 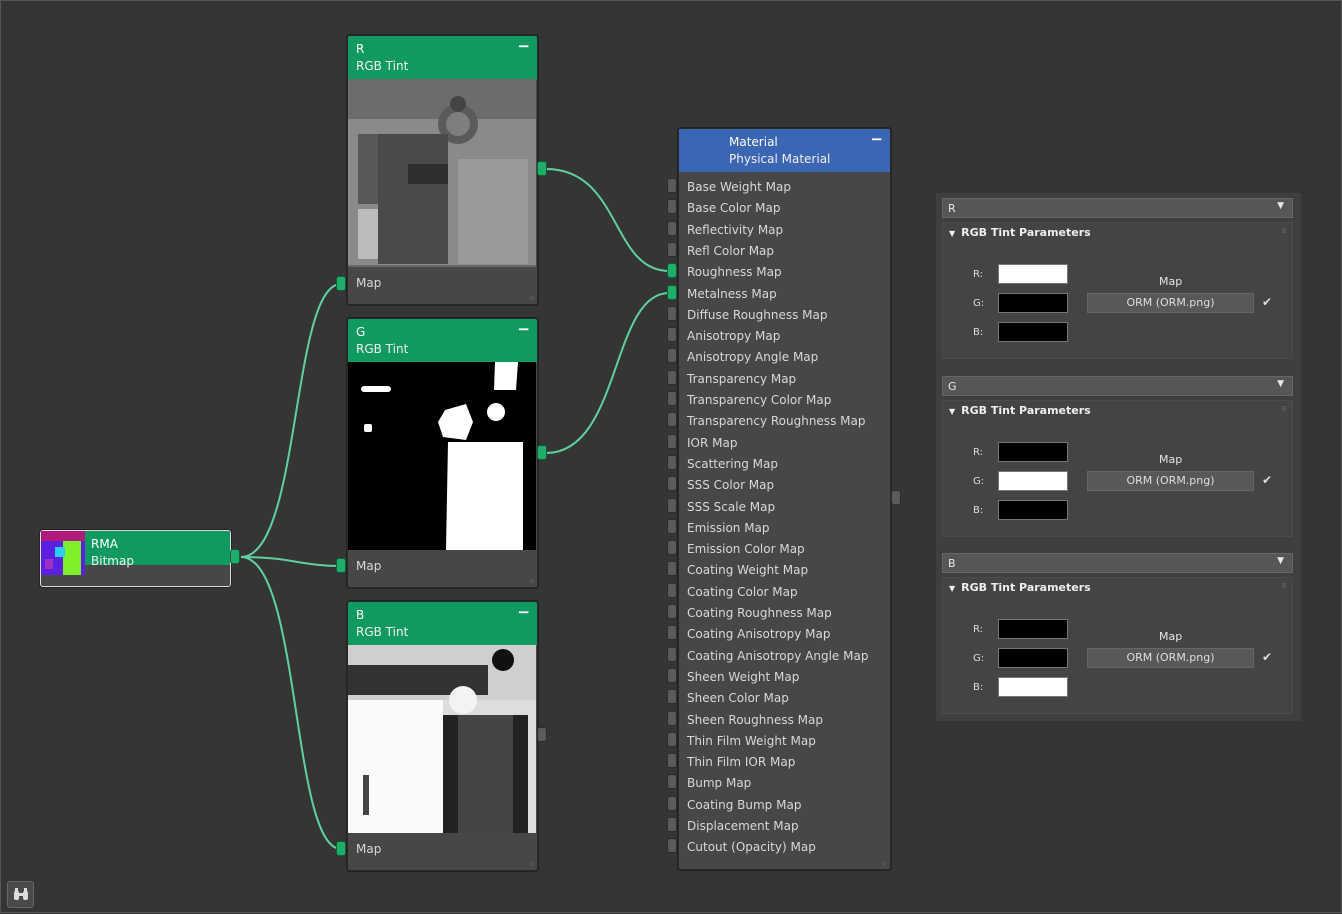 What do you see at coordinates (341, 283) in the screenshot?
I see `r-input-socket` at bounding box center [341, 283].